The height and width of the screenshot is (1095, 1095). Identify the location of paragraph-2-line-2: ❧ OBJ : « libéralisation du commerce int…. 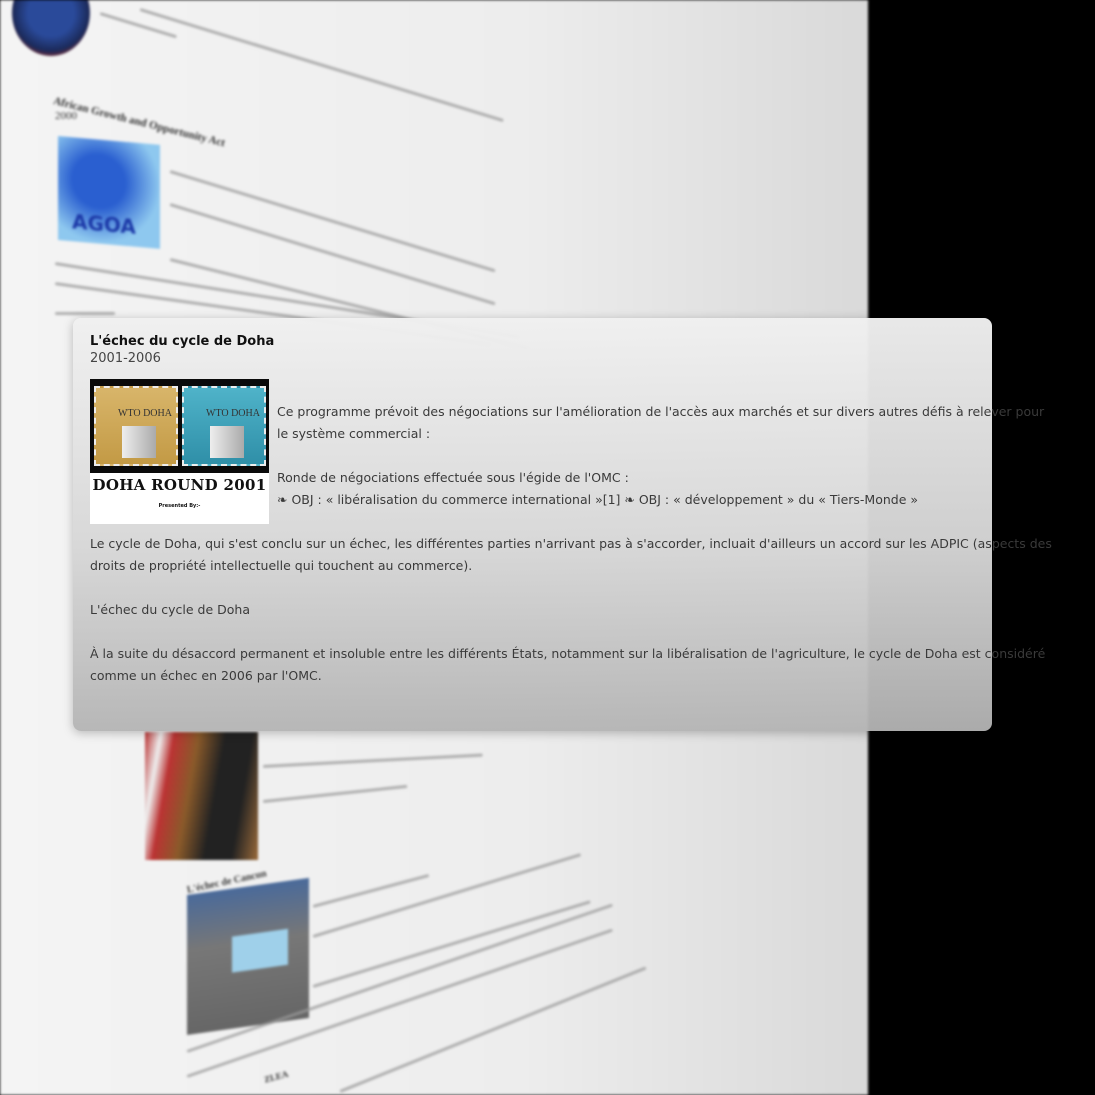
(598, 499).